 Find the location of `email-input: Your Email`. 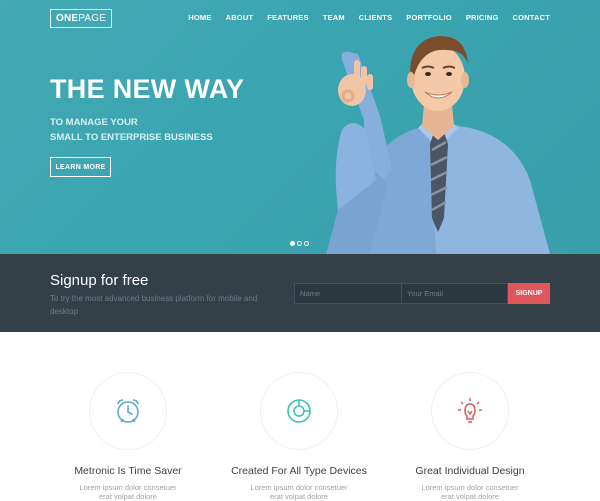

email-input: Your Email is located at coordinates (454, 293).